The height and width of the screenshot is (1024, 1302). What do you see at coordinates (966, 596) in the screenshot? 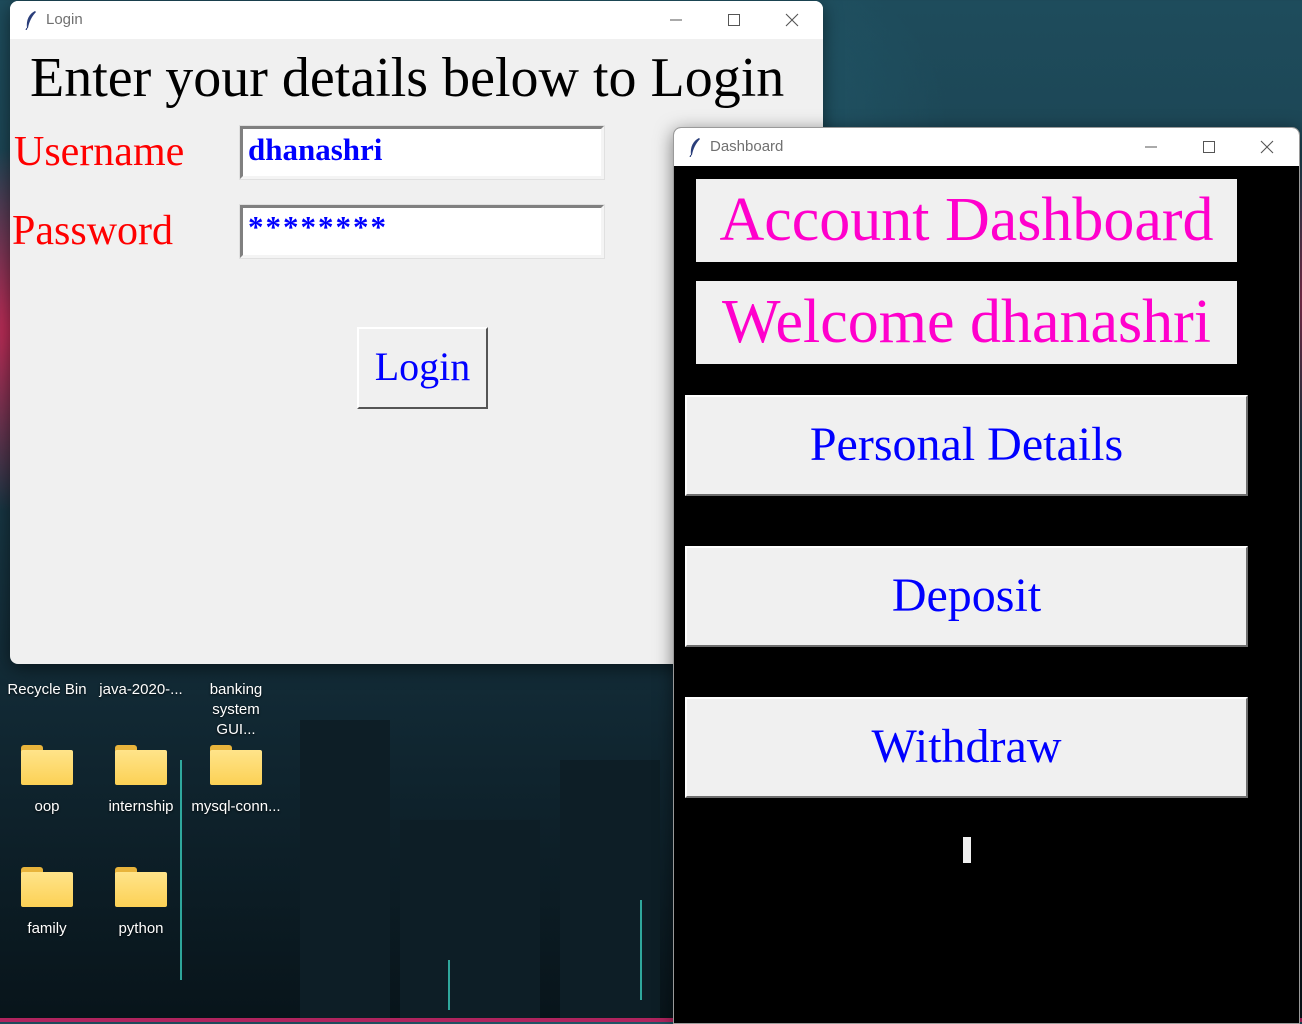
I see `deposit-button: Deposit` at bounding box center [966, 596].